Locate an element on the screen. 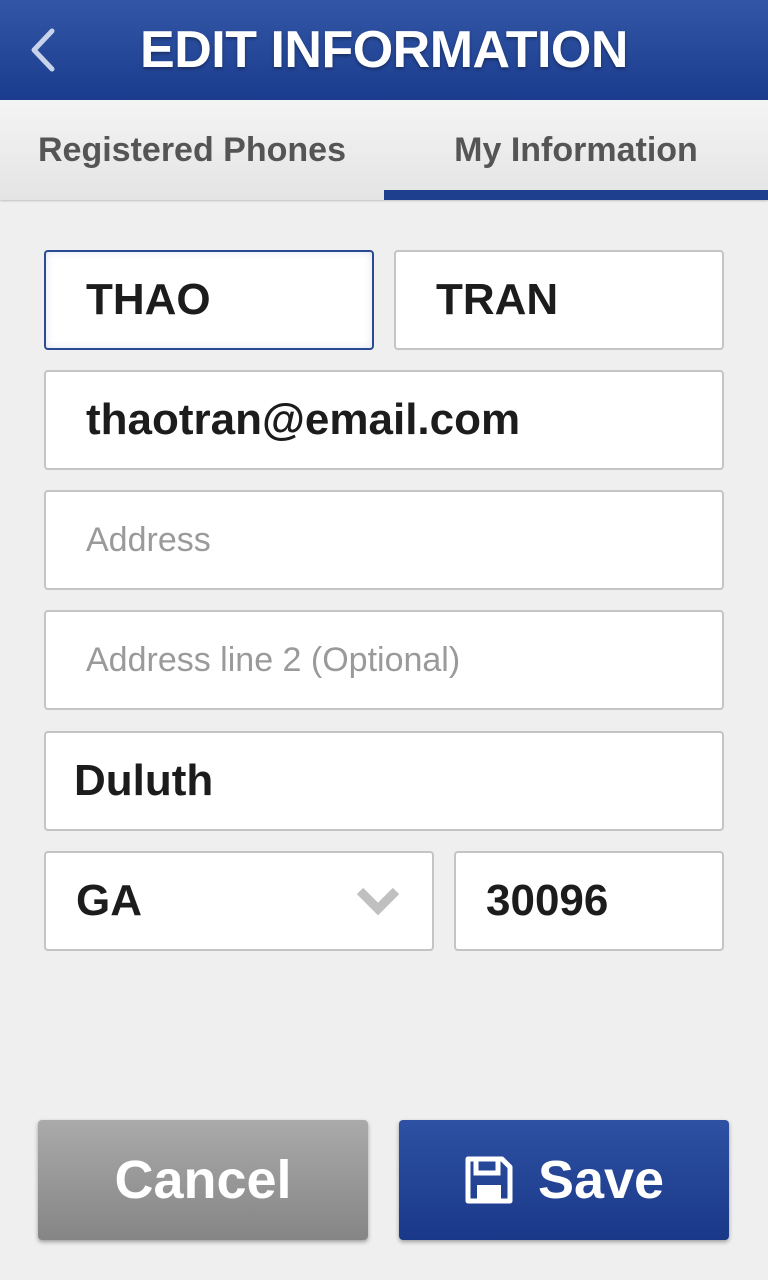 The image size is (768, 1280). city-field is located at coordinates (384, 781).